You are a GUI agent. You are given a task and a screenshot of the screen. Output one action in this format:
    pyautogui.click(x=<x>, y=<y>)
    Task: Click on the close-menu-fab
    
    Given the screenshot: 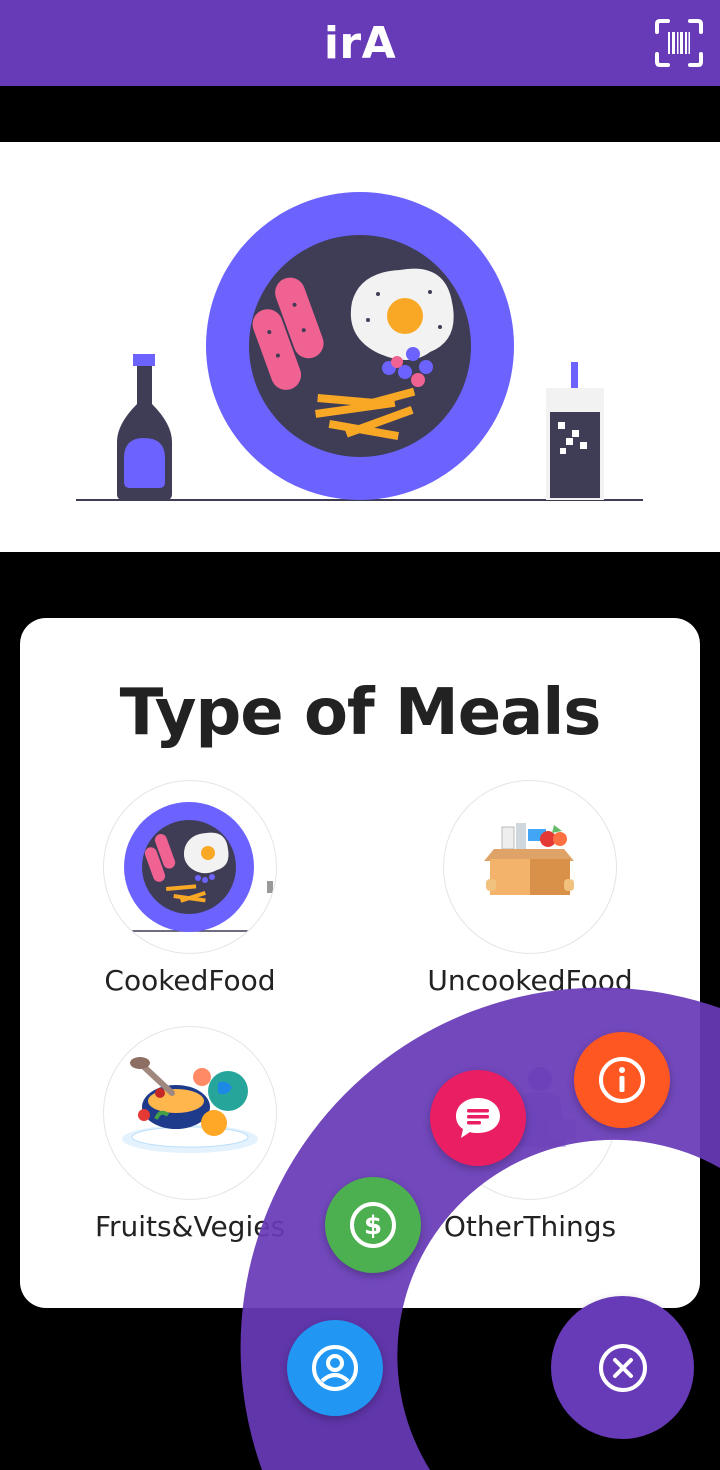 What is the action you would take?
    pyautogui.click(x=622, y=1367)
    